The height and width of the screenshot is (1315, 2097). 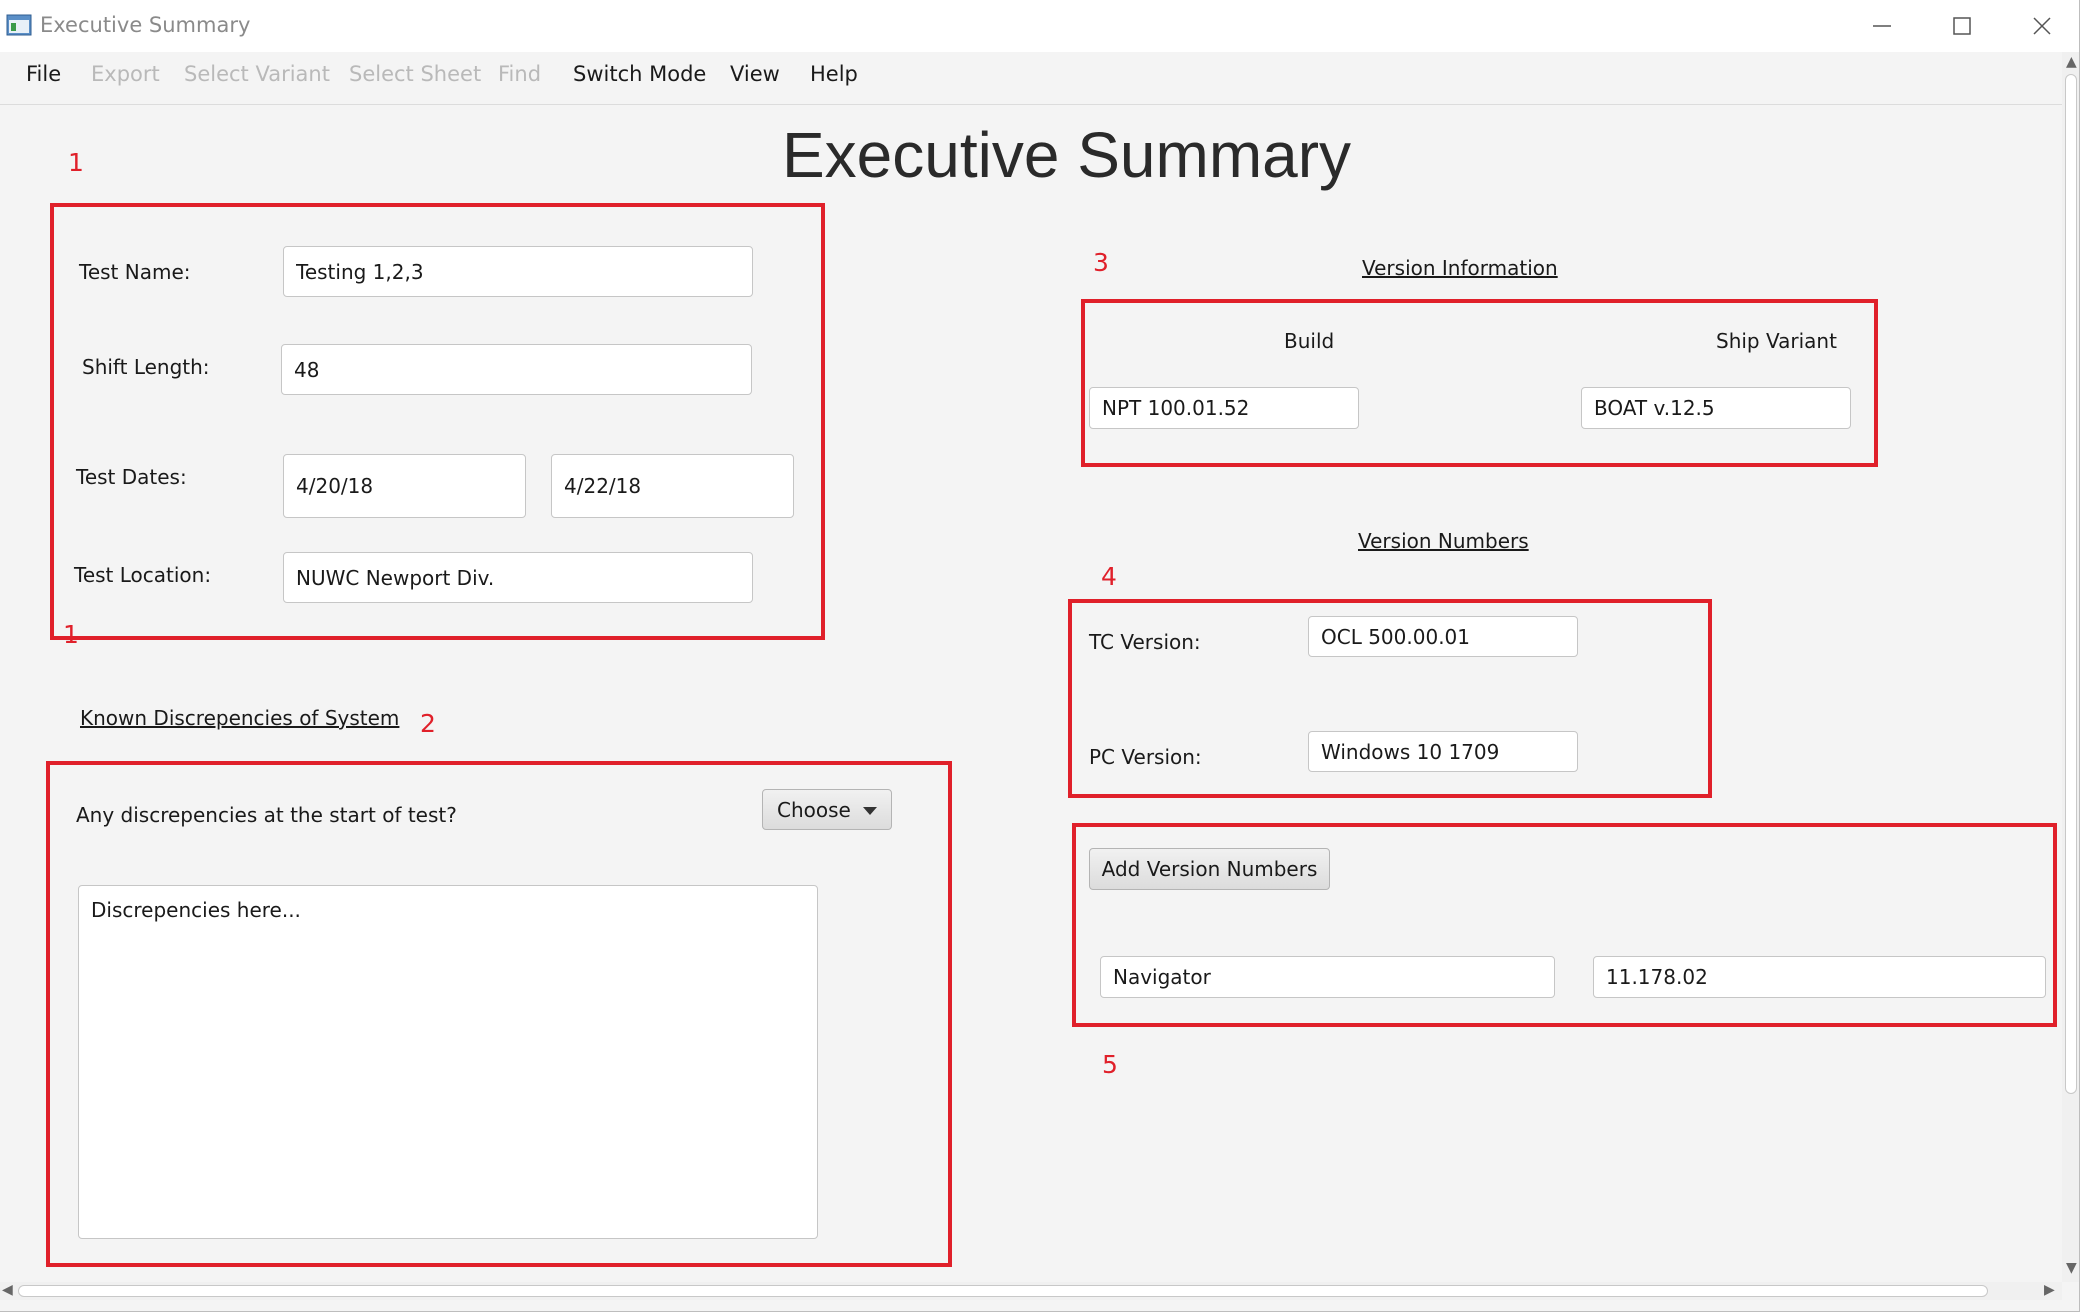 I want to click on ship-variant-label: Ship Variant, so click(x=1776, y=341).